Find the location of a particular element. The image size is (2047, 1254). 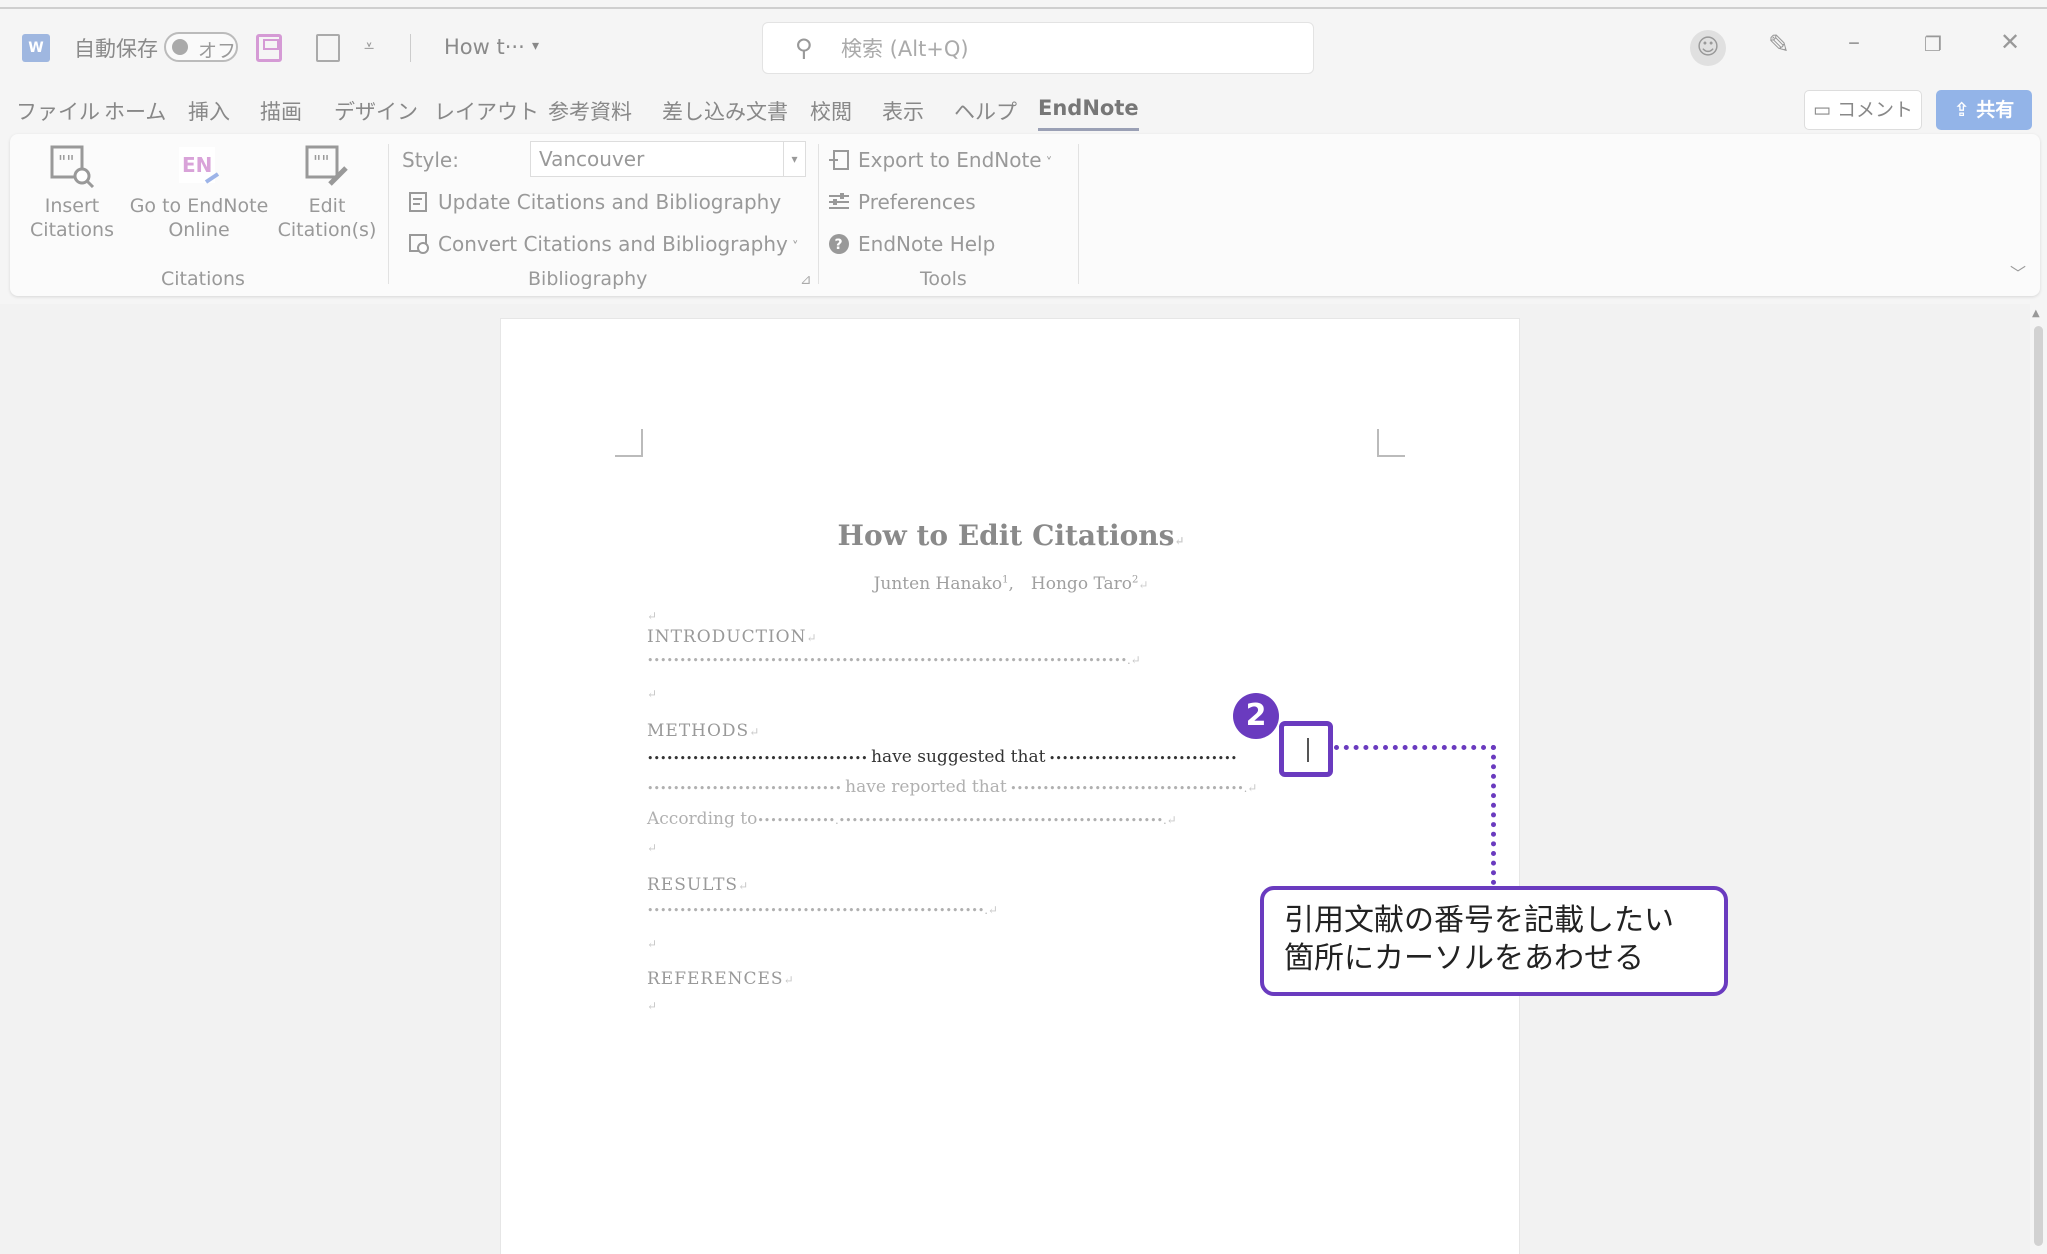

style-select: Vancouver ▾ is located at coordinates (668, 159).